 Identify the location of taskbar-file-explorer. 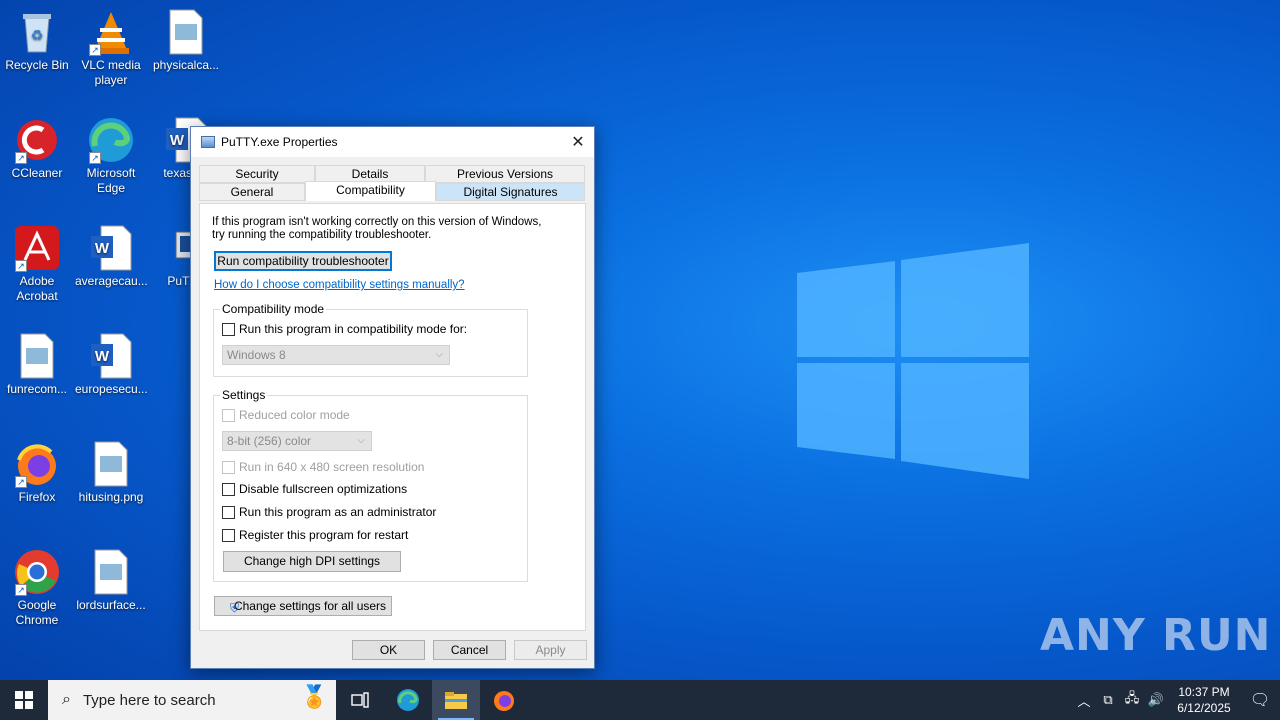
(456, 700).